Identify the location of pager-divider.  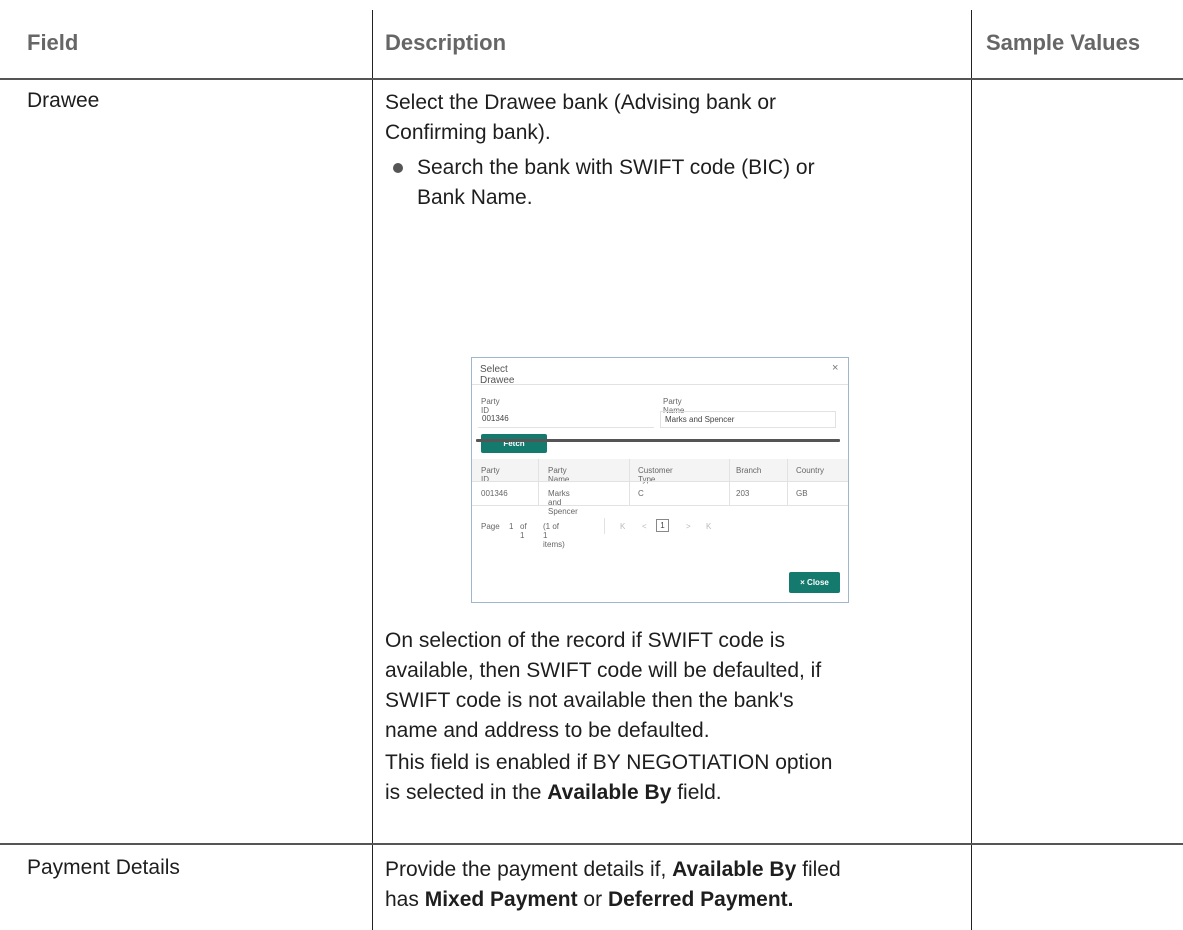
(604, 526).